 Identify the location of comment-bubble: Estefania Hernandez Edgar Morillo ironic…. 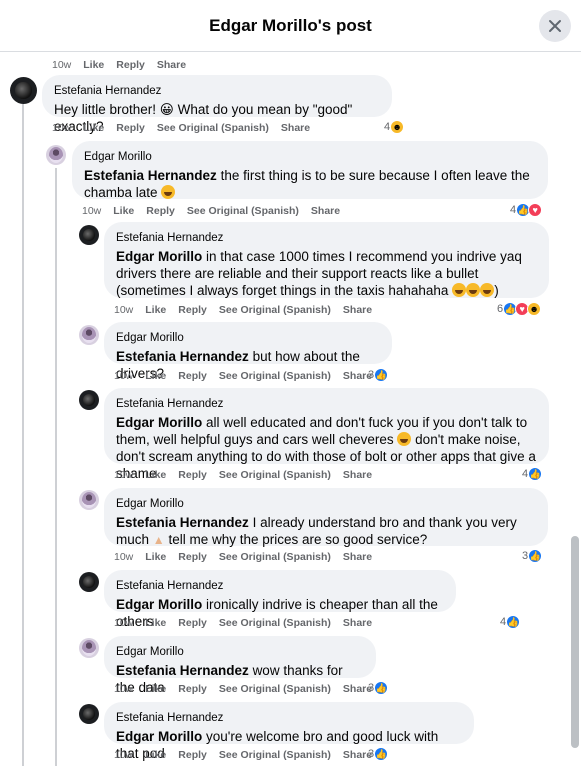
(280, 599).